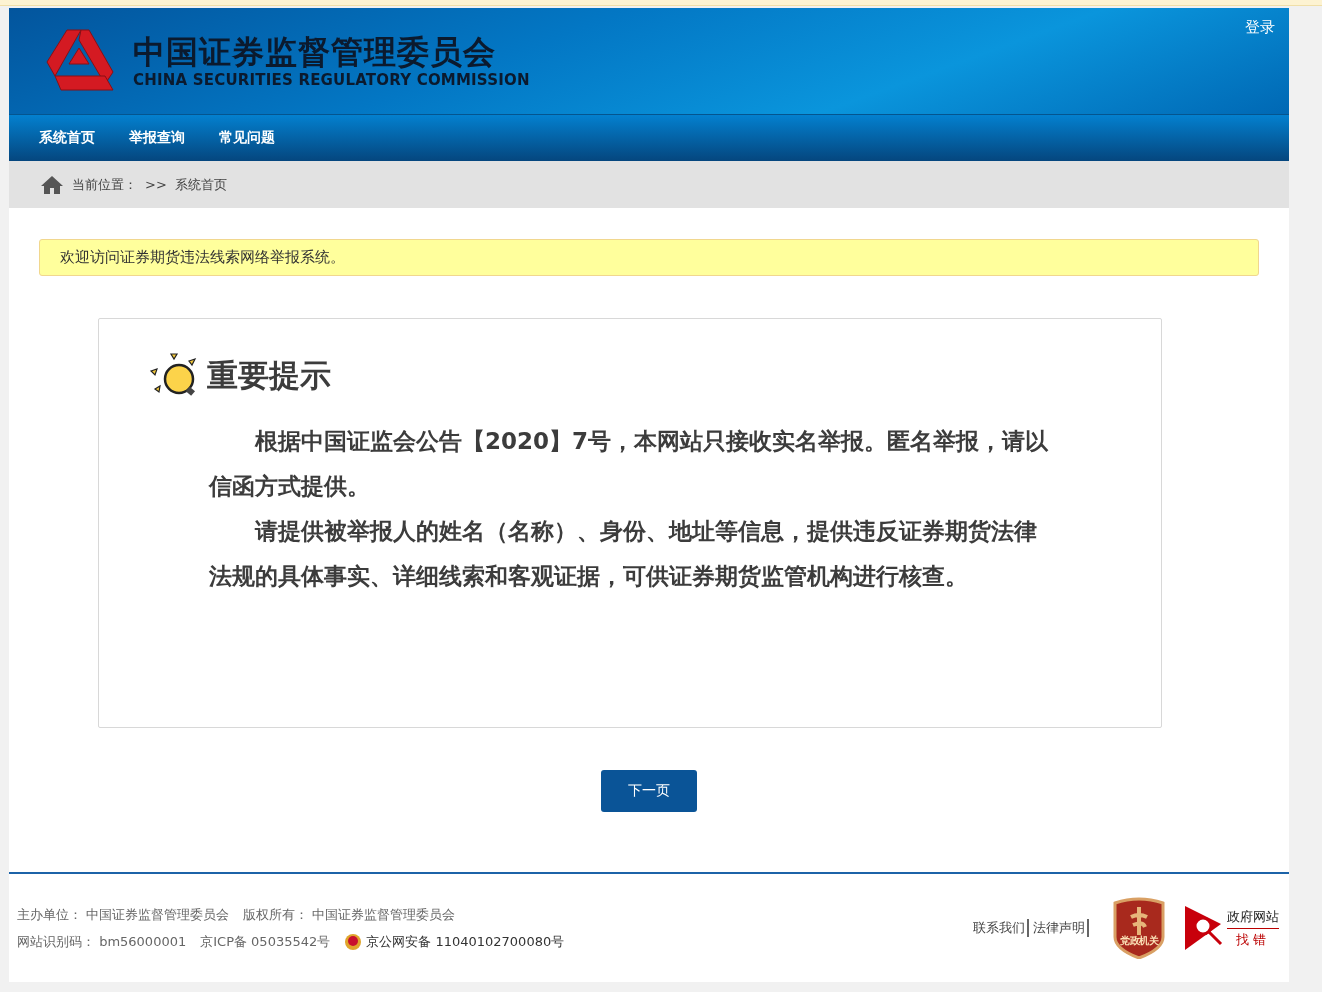  Describe the element at coordinates (649, 257) in the screenshot. I see `welcome-notice: 欢迎访问证券期货违法线索网络举报系统。` at that location.